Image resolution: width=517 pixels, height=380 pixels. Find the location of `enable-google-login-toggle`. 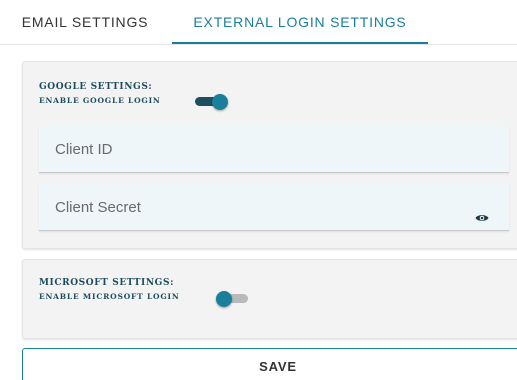

enable-google-login-toggle is located at coordinates (211, 102).